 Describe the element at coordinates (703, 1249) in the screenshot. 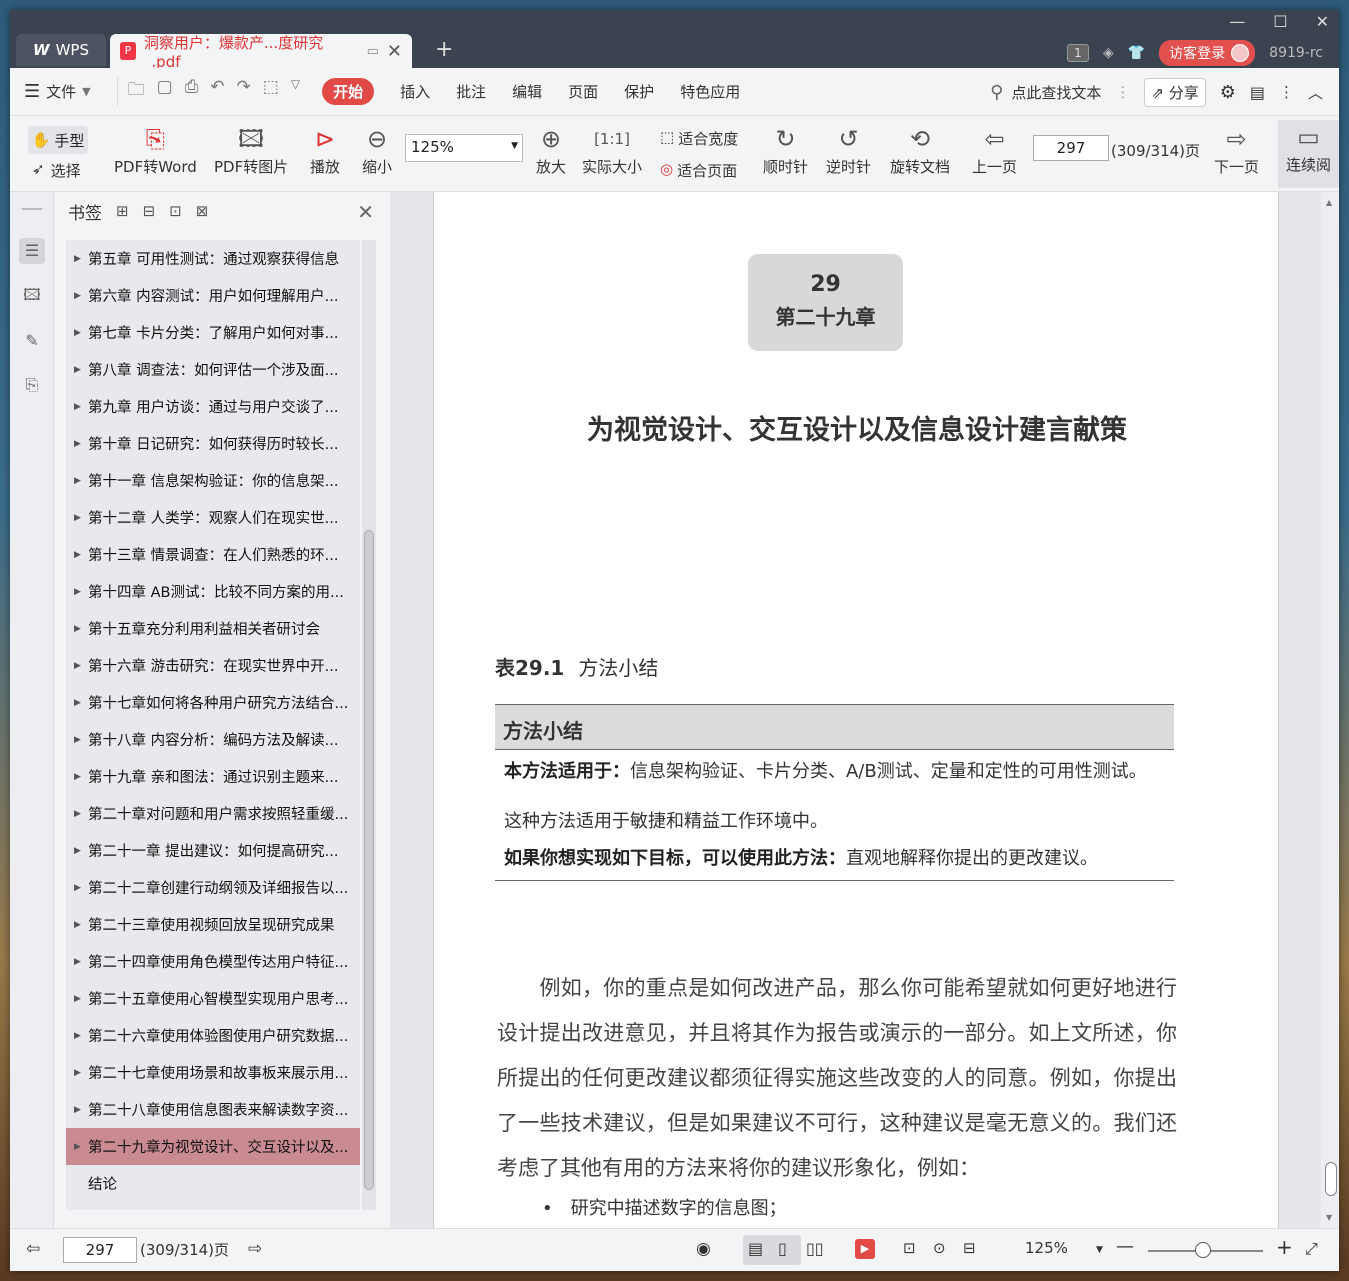

I see `eye-protect-icon: ◉` at that location.